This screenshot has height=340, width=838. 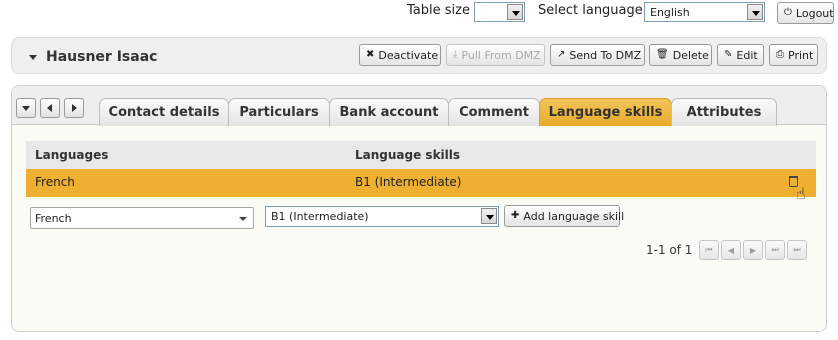 What do you see at coordinates (55, 182) in the screenshot?
I see `cell-language: French` at bounding box center [55, 182].